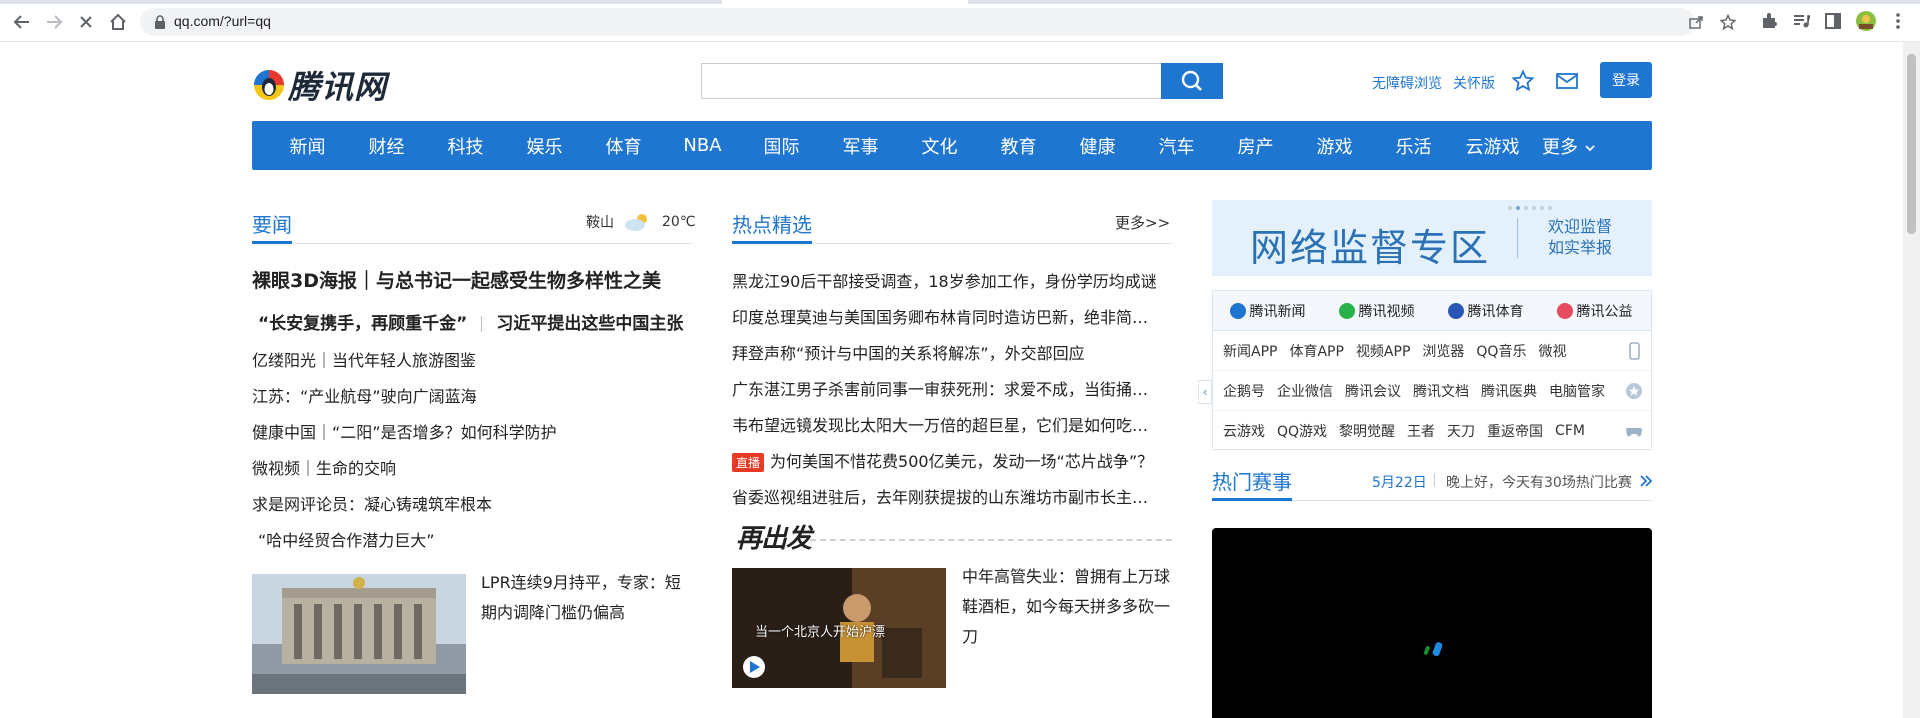 The height and width of the screenshot is (718, 1920). Describe the element at coordinates (1255, 146) in the screenshot. I see `channel-house: 房产` at that location.